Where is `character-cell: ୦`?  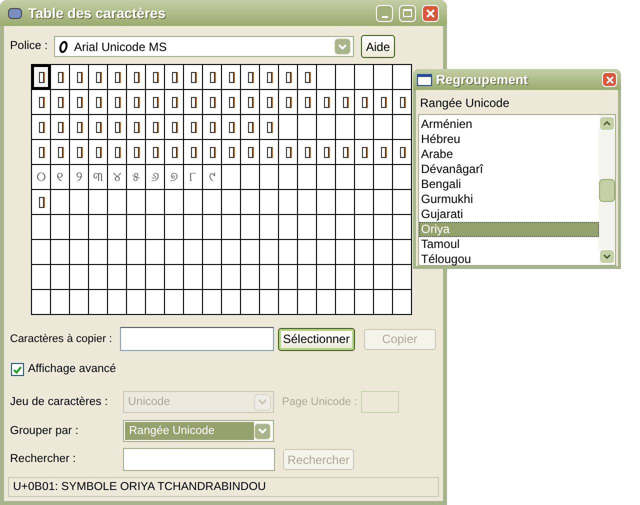
character-cell: ୦ is located at coordinates (41, 177).